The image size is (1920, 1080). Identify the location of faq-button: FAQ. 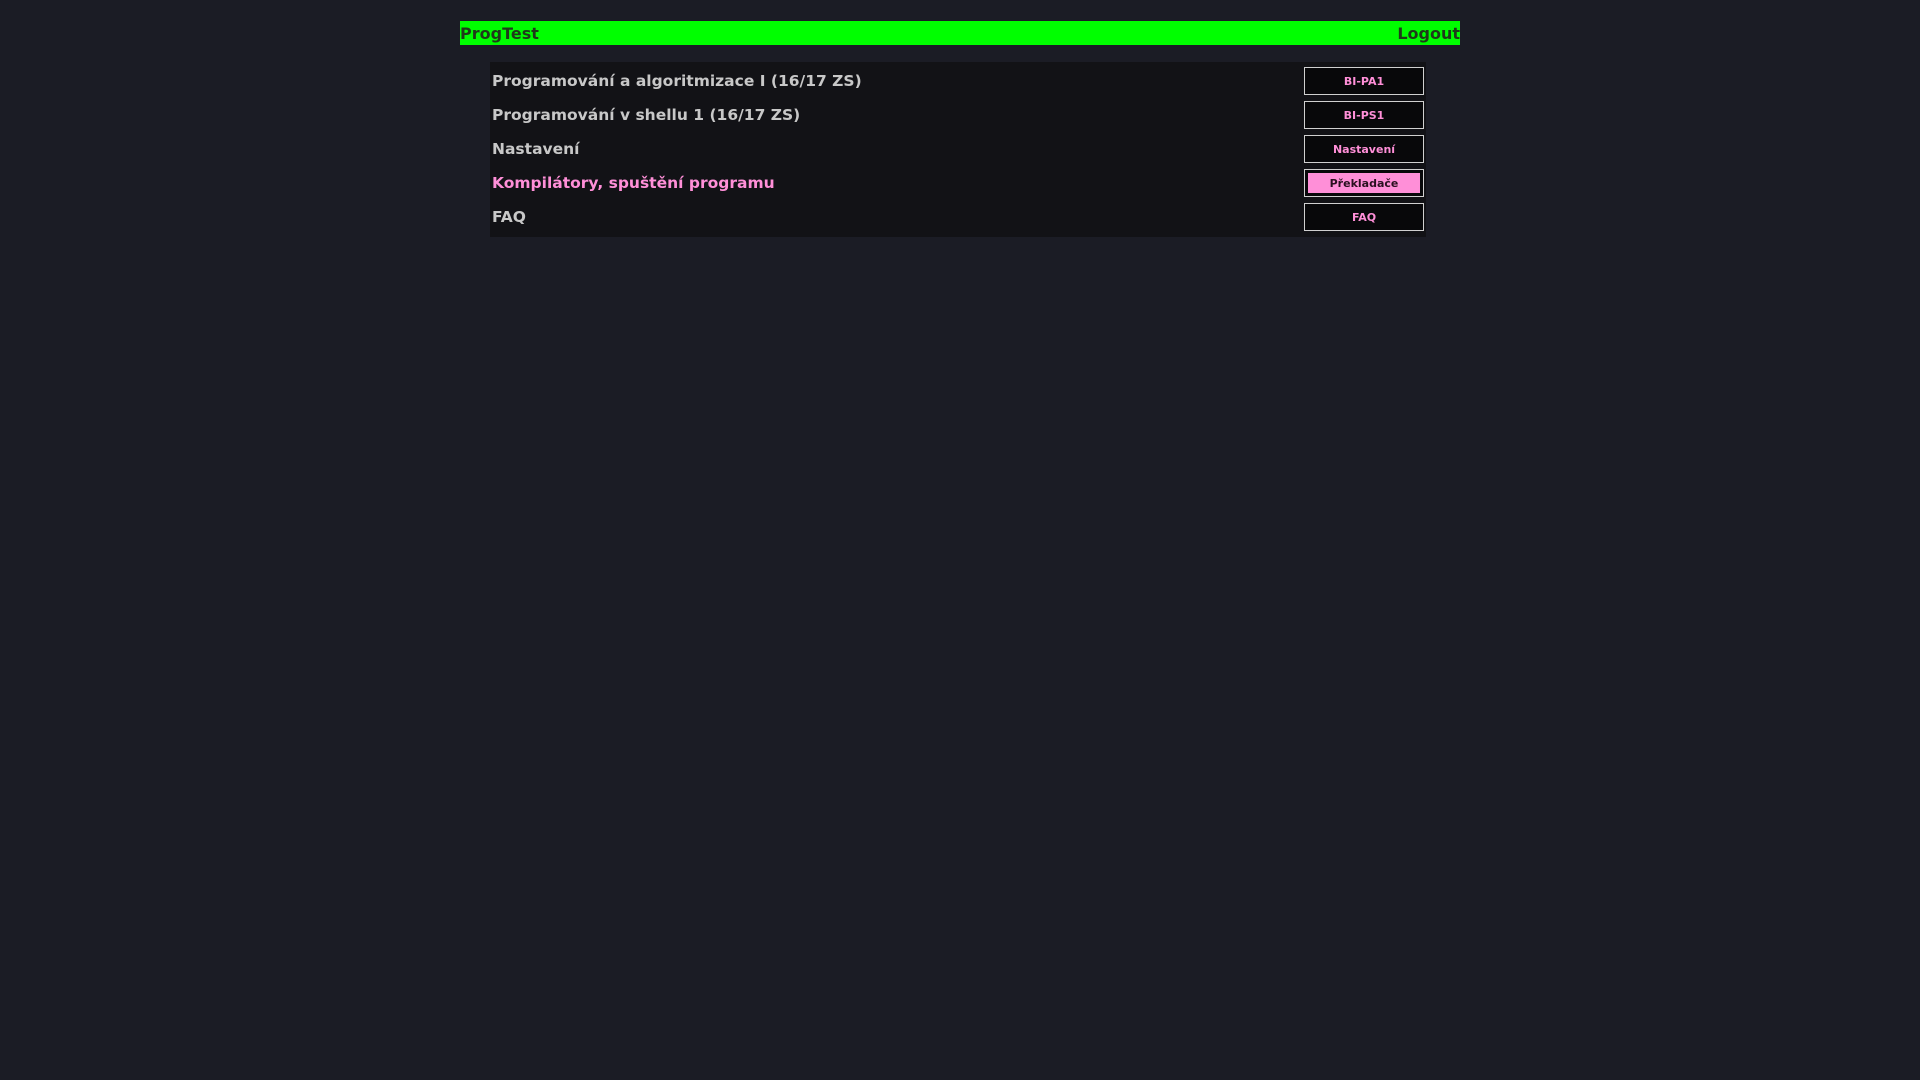
(1364, 217).